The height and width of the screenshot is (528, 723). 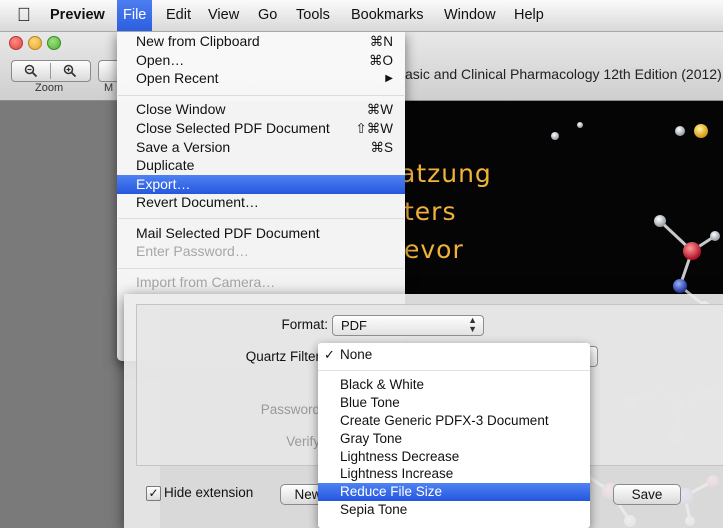 I want to click on zoom-out-icon, so click(x=31, y=71).